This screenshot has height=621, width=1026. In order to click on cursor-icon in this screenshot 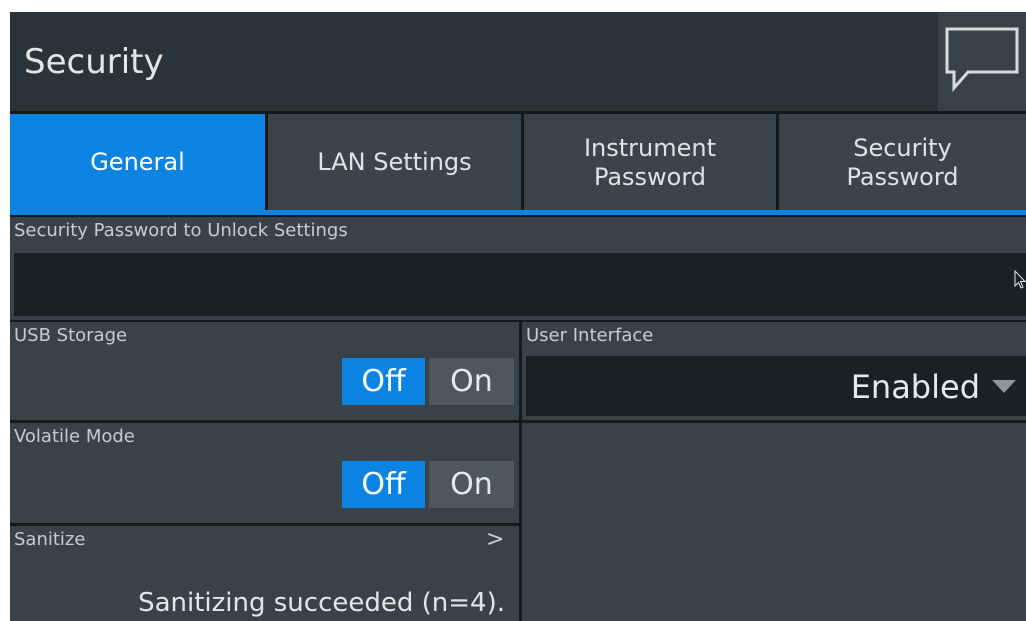, I will do `click(1020, 279)`.